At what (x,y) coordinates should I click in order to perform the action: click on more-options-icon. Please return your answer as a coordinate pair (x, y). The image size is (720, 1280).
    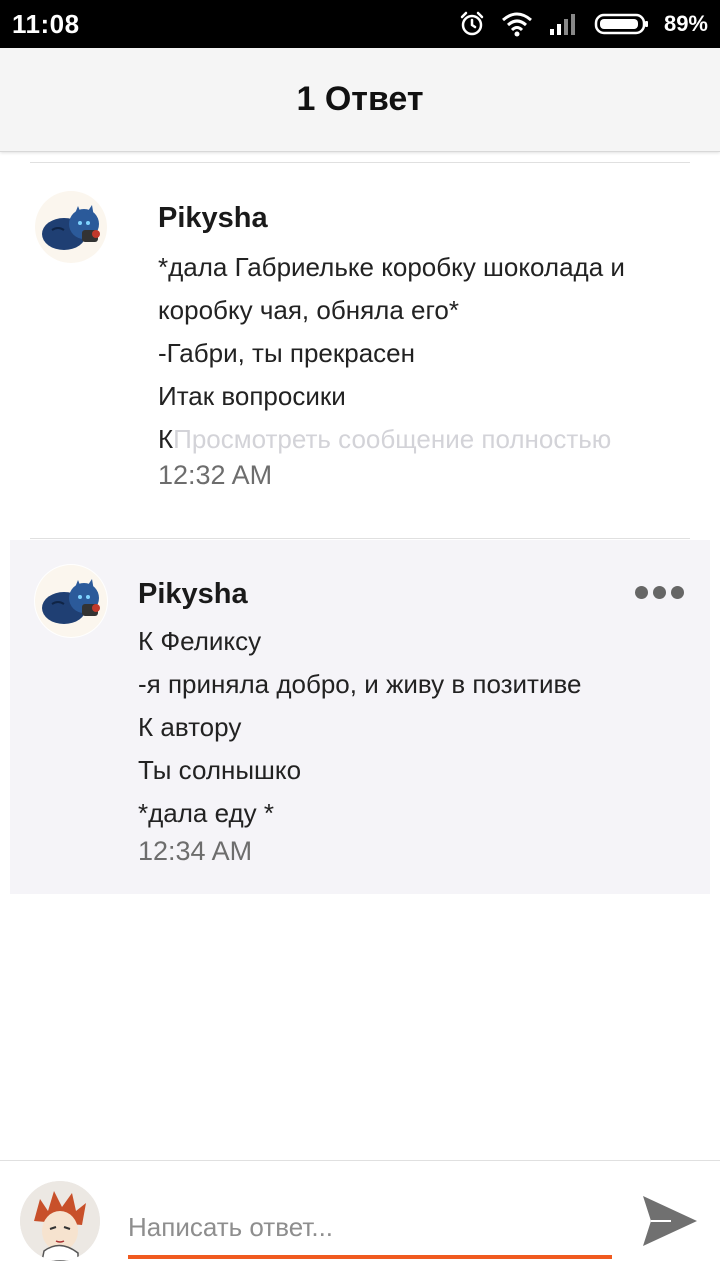
    Looking at the image, I should click on (659, 592).